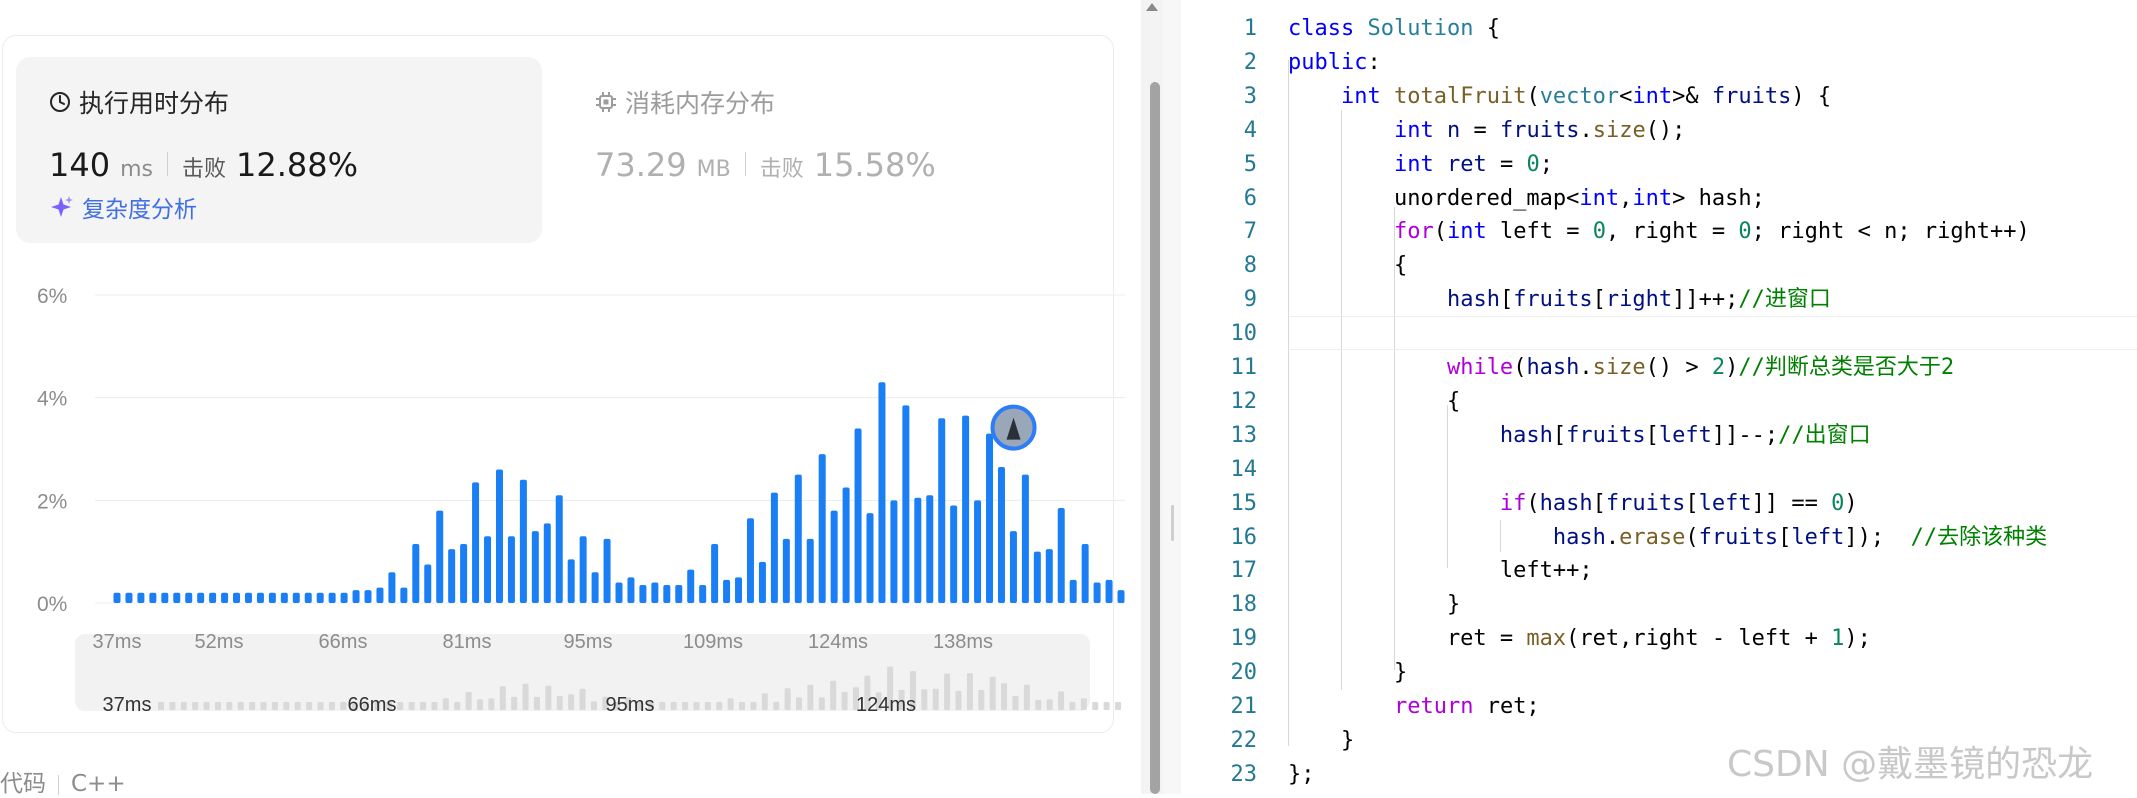  I want to click on code-line: 8 {, so click(1659, 266).